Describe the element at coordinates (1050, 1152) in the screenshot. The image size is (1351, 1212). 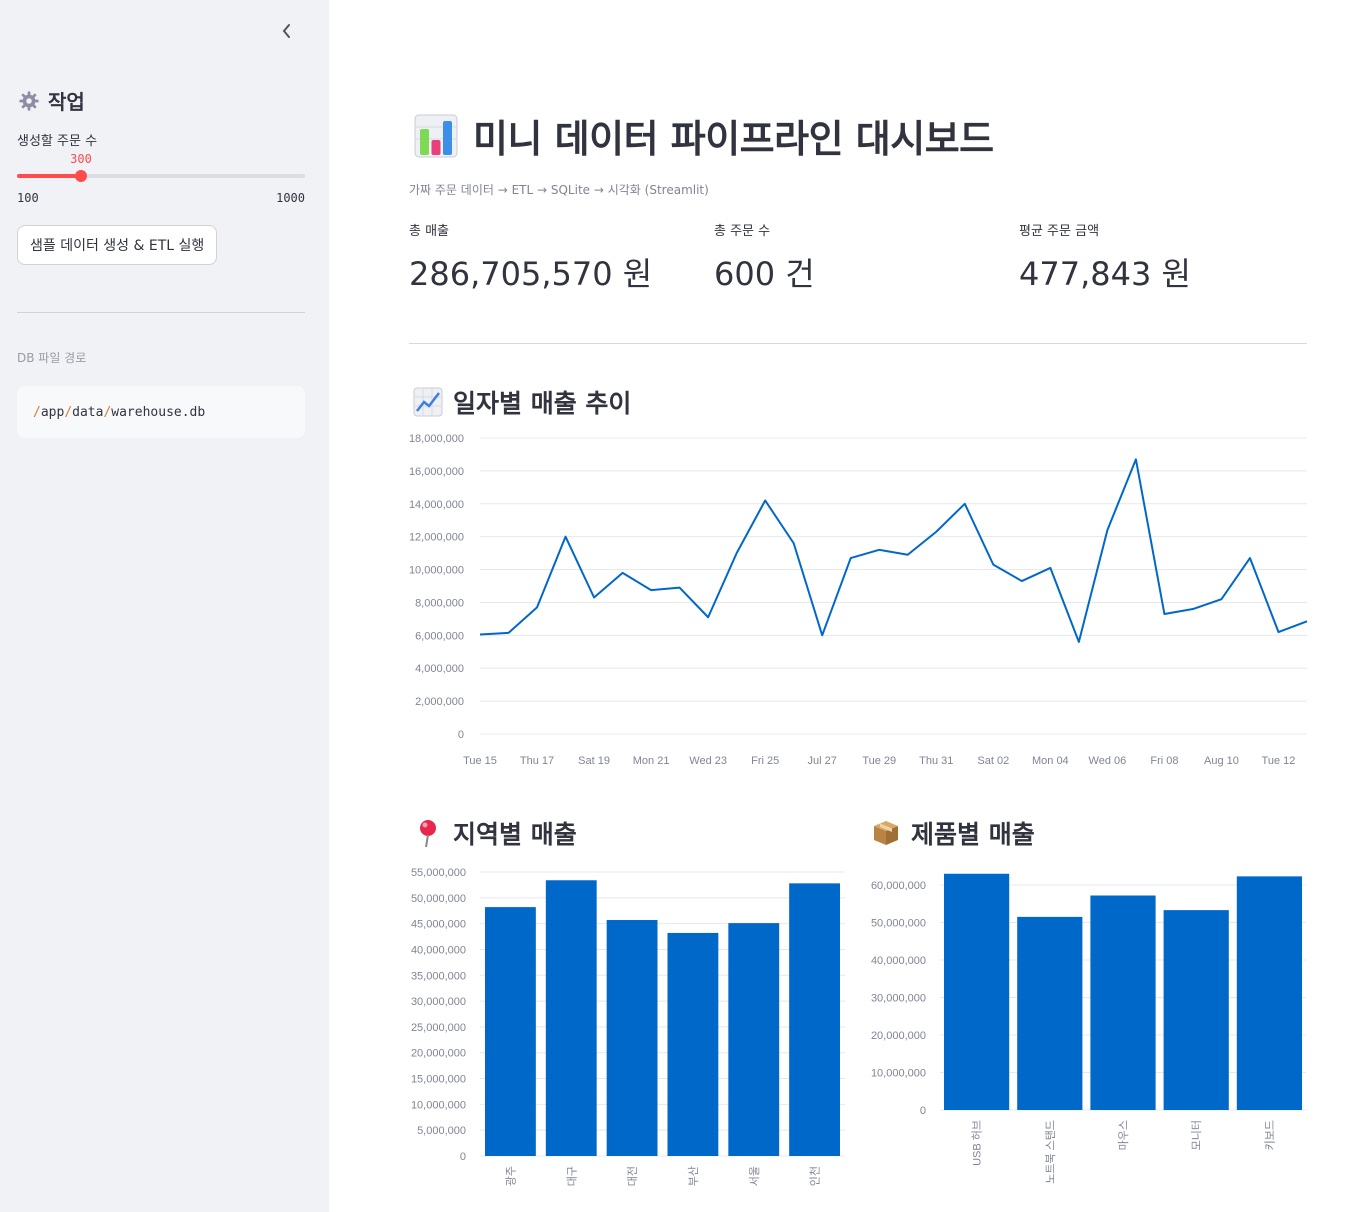
I see `x-tick-label: 노트북 스탠드` at that location.